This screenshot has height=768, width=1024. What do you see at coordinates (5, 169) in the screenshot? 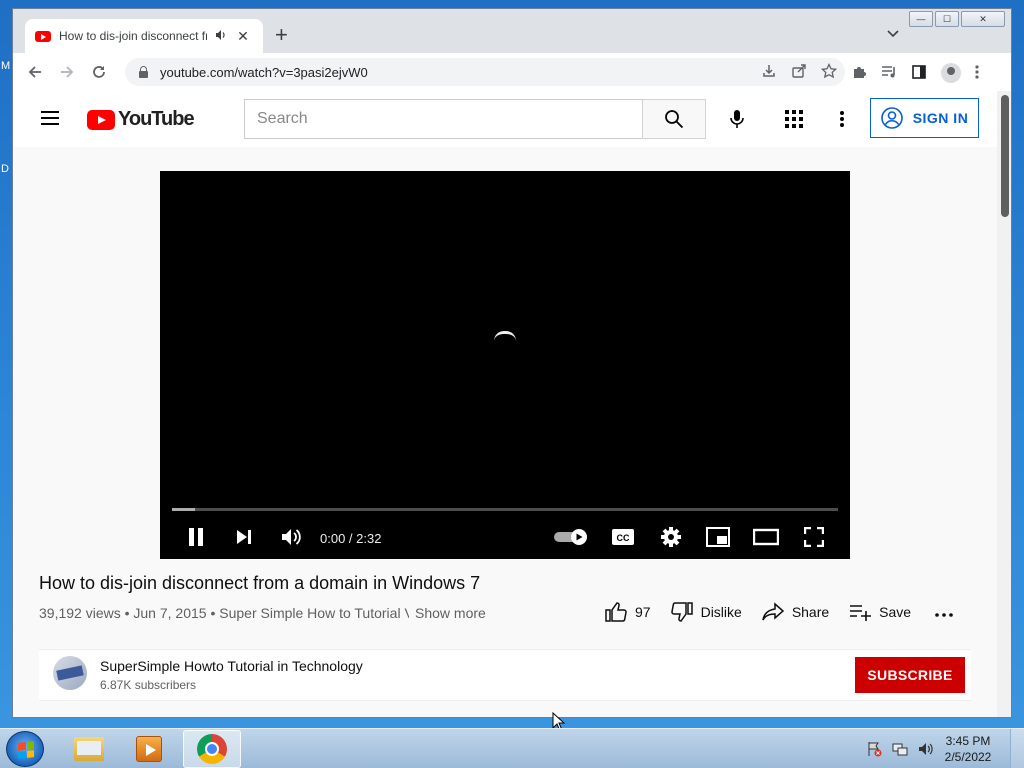
I see `desktop-icon-label: D` at bounding box center [5, 169].